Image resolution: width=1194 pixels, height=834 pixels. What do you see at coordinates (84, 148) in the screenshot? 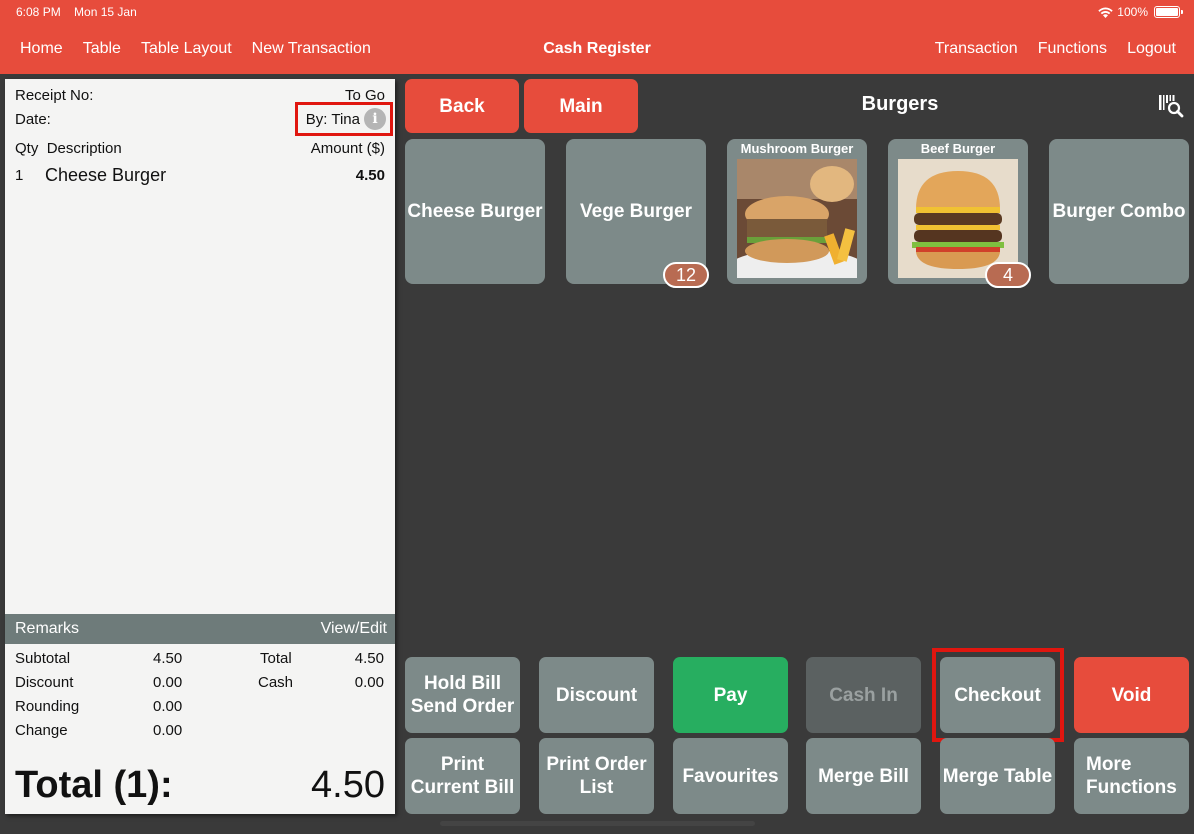
I see `col-description: Description` at bounding box center [84, 148].